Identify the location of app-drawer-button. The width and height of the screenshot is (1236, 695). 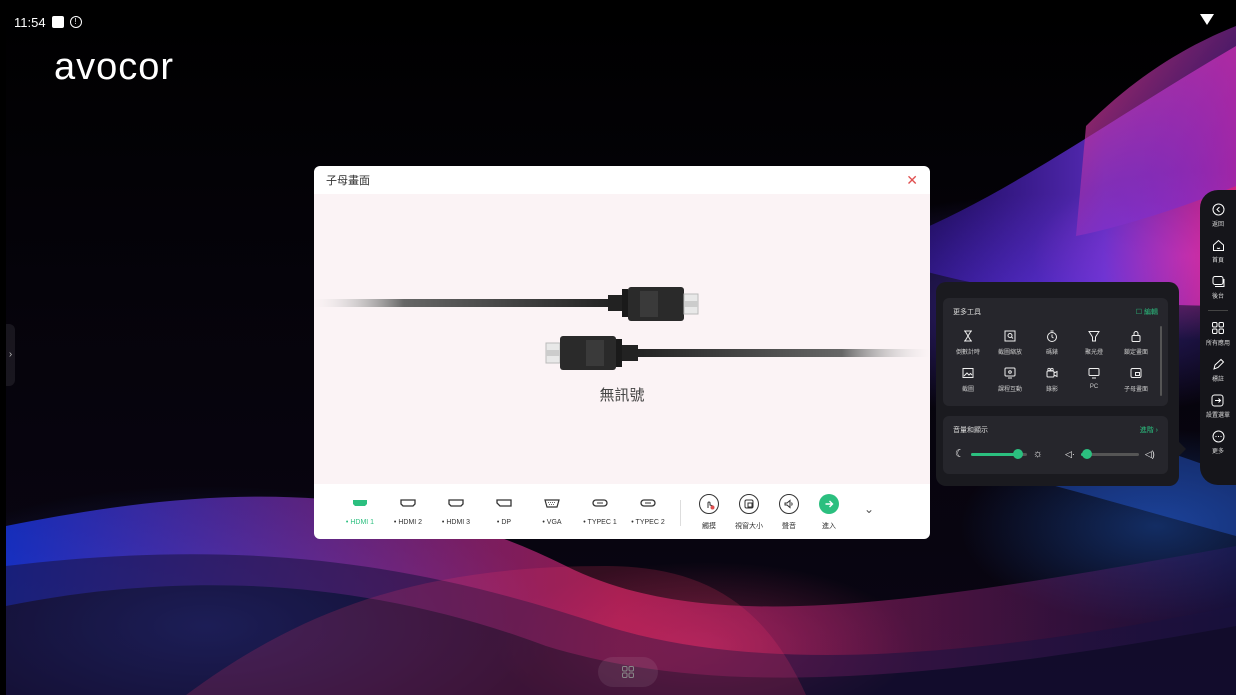
(628, 672).